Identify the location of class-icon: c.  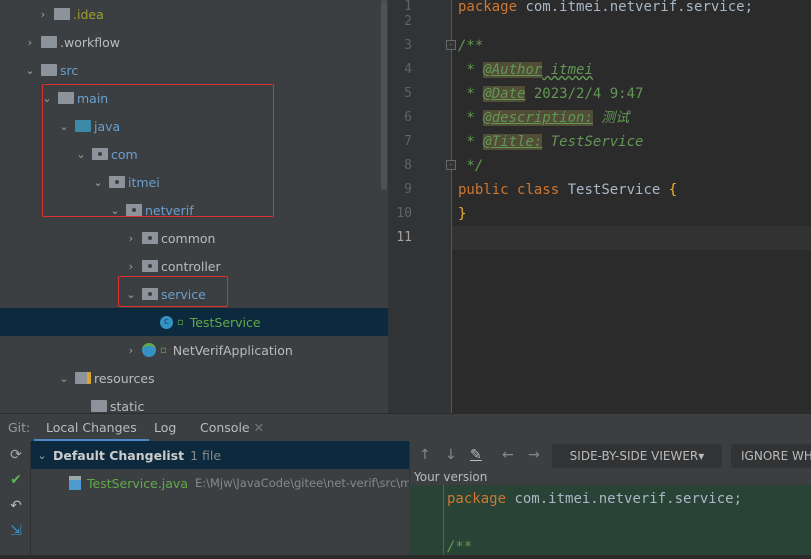
(166, 322).